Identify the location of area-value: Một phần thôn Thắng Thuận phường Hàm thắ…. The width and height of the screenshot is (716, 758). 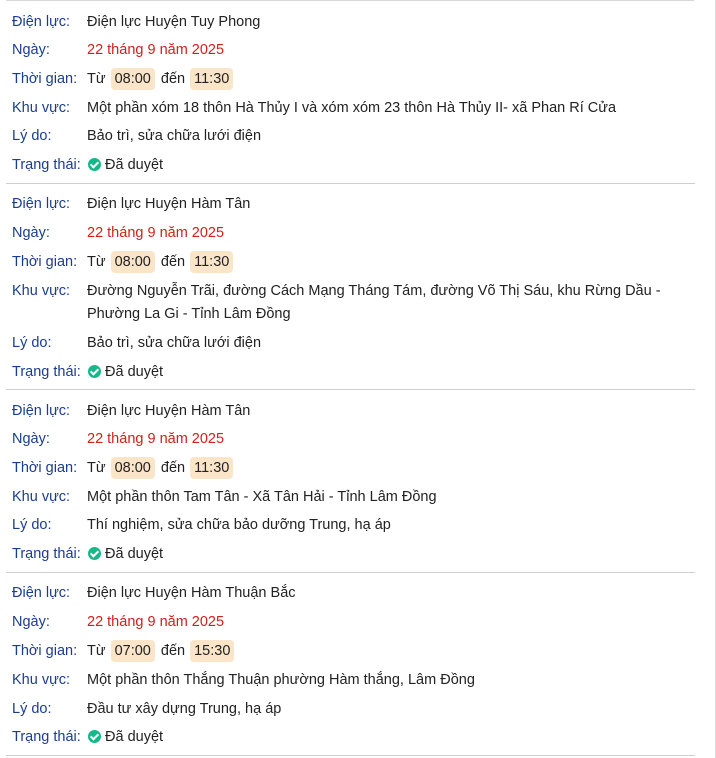
(281, 680).